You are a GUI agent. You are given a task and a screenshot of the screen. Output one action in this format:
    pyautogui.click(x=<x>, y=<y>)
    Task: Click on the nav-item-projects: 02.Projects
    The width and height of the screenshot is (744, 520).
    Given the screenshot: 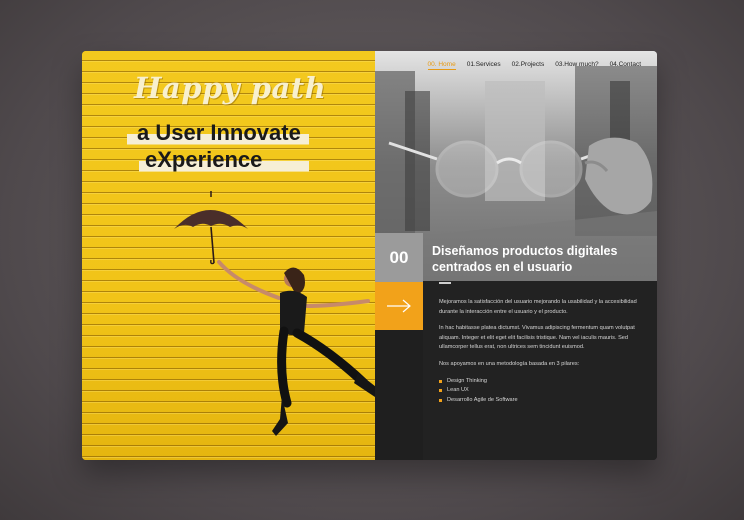 What is the action you would take?
    pyautogui.click(x=528, y=65)
    